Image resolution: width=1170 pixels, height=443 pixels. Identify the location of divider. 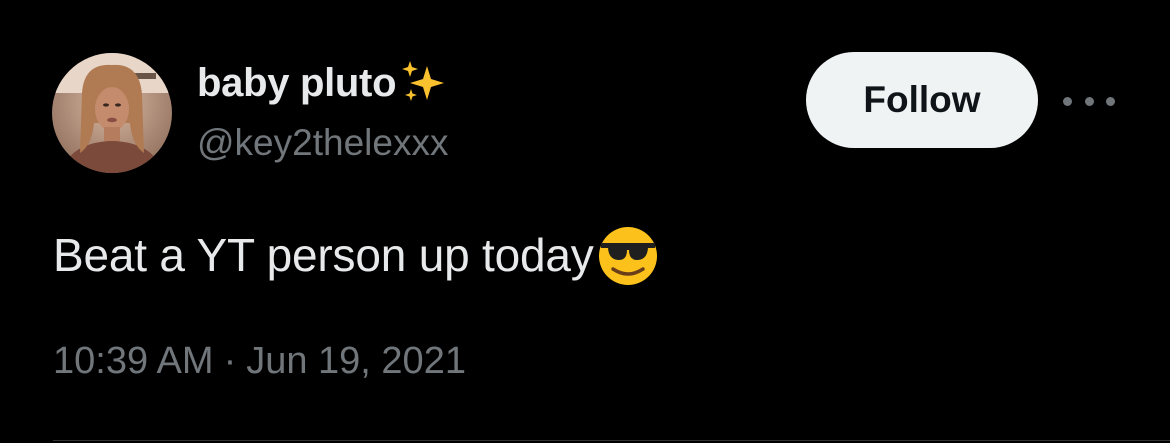
(611, 440).